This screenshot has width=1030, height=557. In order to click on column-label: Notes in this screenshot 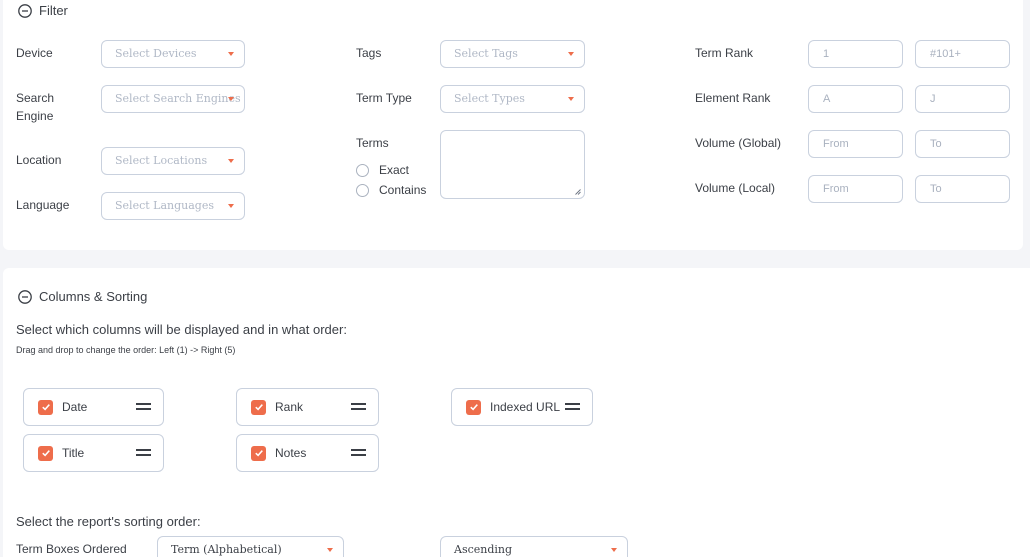, I will do `click(291, 453)`.